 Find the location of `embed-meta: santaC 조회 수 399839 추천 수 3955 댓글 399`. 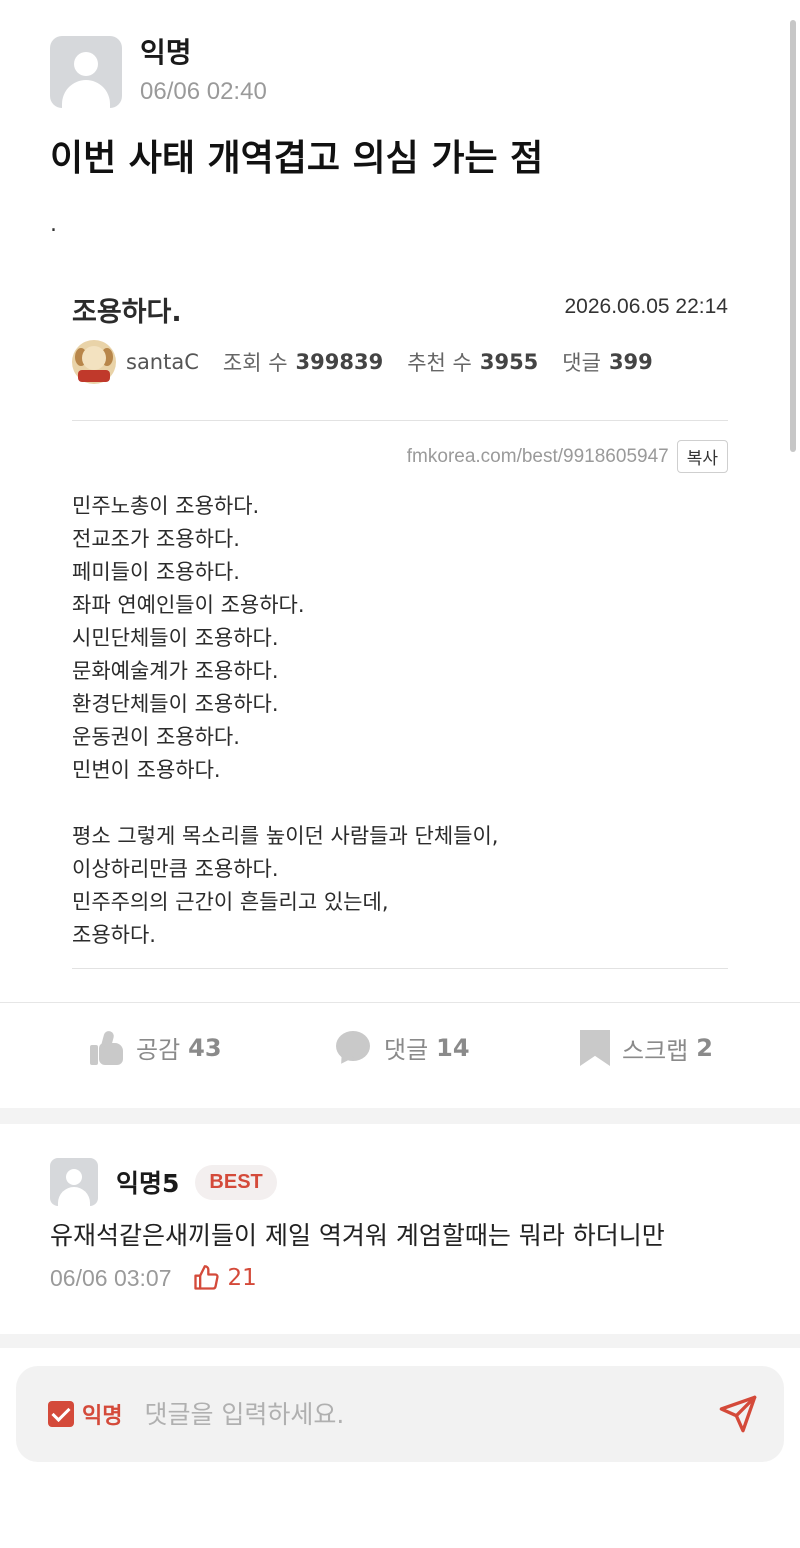

embed-meta: santaC 조회 수 399839 추천 수 3955 댓글 399 is located at coordinates (362, 362).